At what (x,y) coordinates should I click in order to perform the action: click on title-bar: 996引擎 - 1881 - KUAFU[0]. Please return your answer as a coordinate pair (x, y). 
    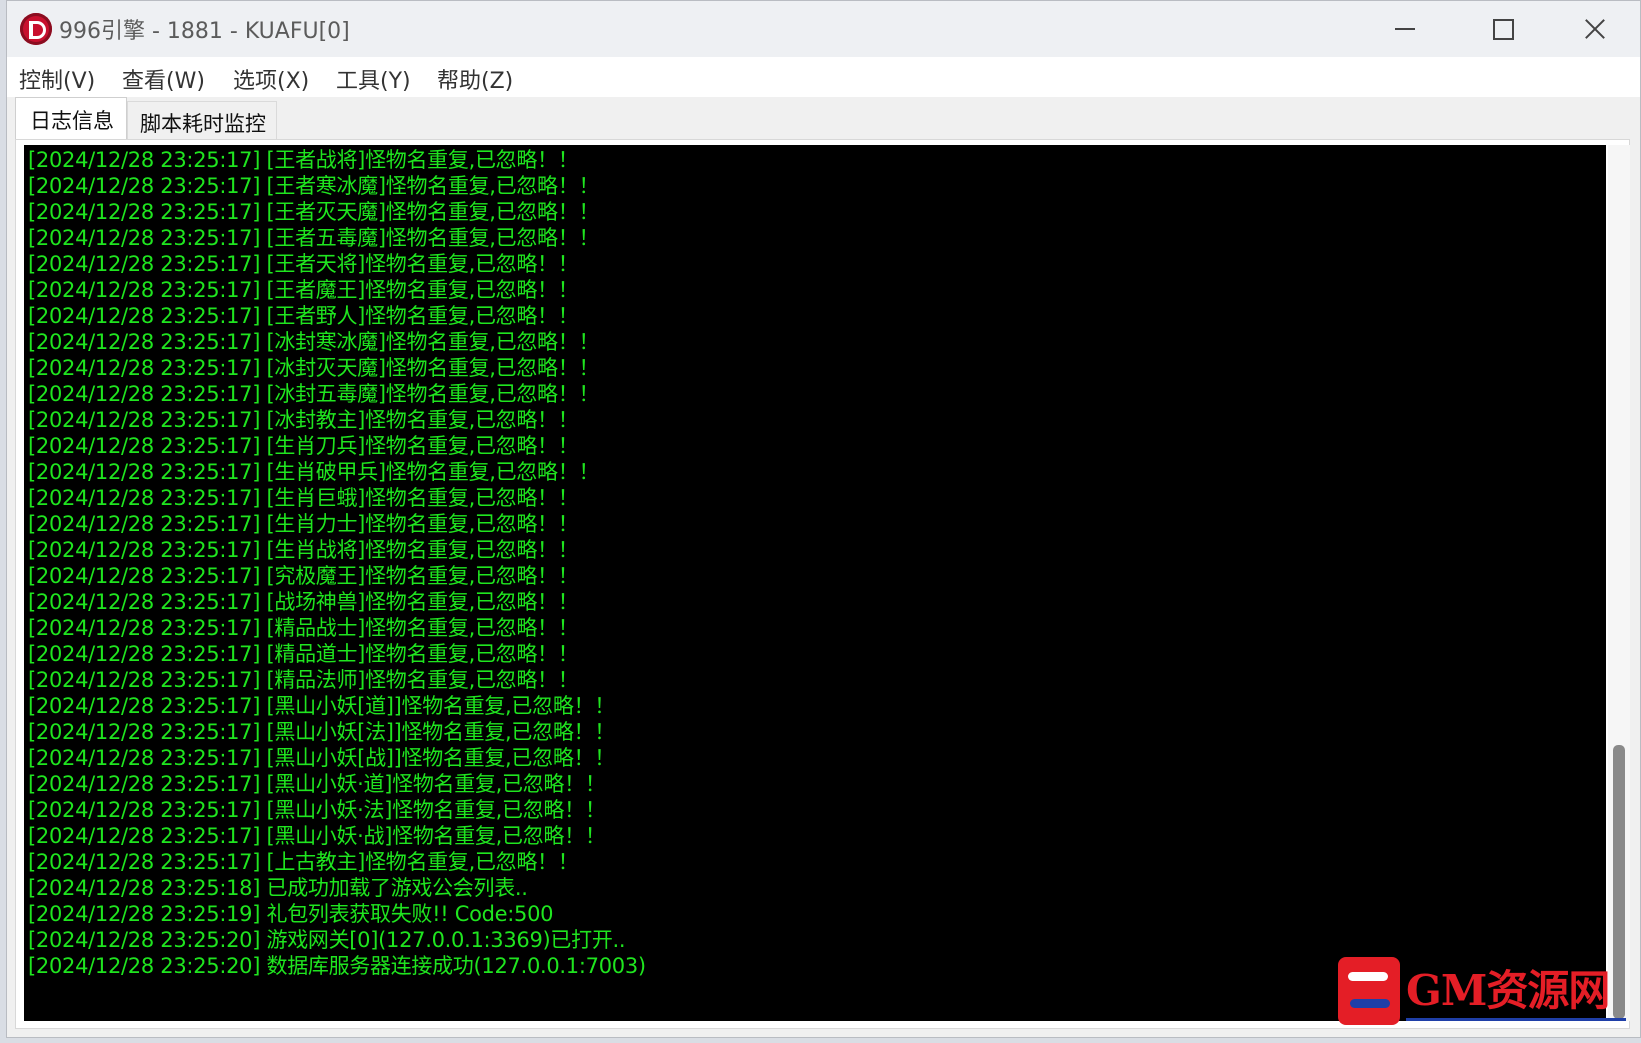
    Looking at the image, I should click on (823, 29).